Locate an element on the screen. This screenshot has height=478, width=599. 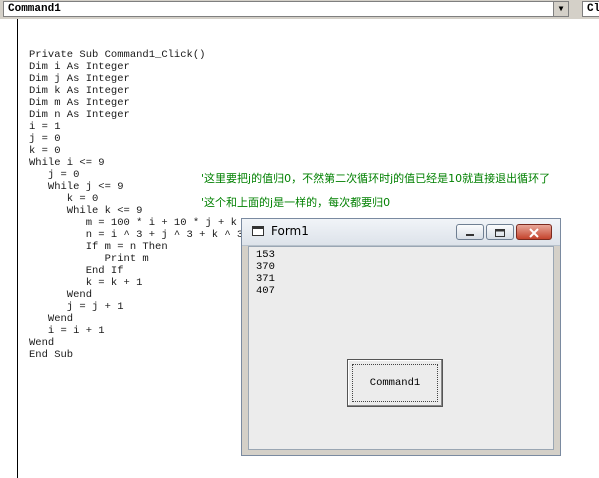
code-line: Dim k As Integer is located at coordinates (136, 91).